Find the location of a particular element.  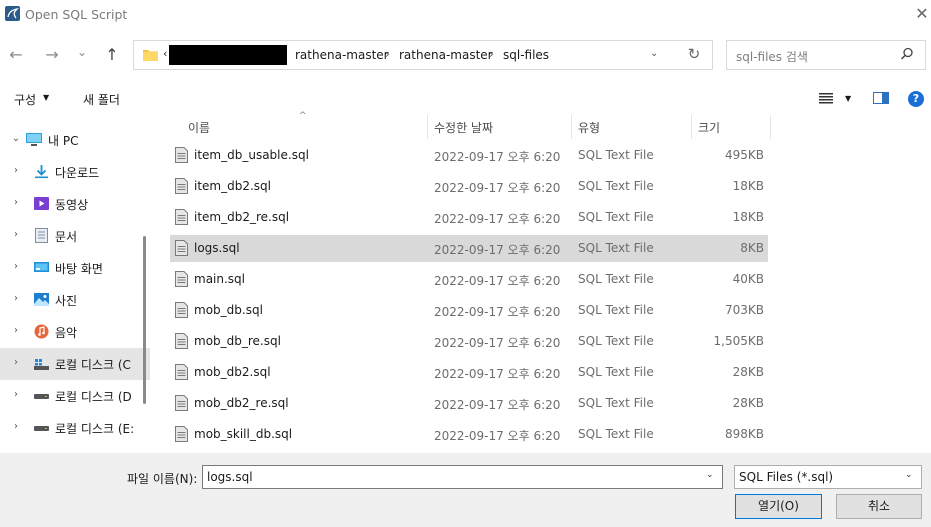

sidebar-item-label: 로컬 디스크 (C is located at coordinates (93, 365).